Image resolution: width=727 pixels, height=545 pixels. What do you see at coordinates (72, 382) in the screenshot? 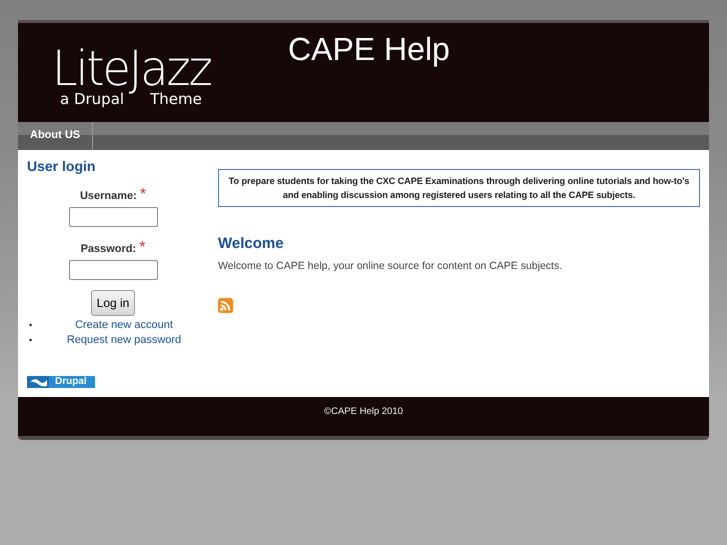
I see `badge-text: Drupal` at bounding box center [72, 382].